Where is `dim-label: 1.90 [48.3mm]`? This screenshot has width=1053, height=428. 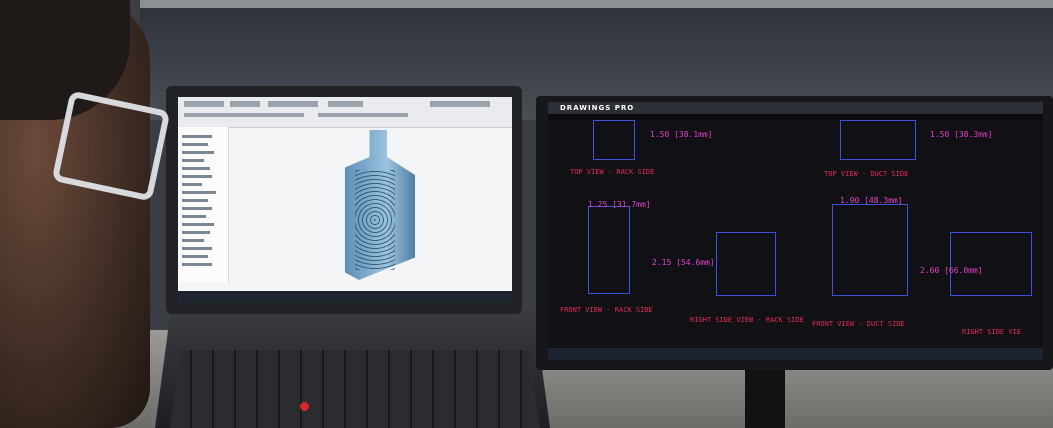 dim-label: 1.90 [48.3mm] is located at coordinates (871, 200).